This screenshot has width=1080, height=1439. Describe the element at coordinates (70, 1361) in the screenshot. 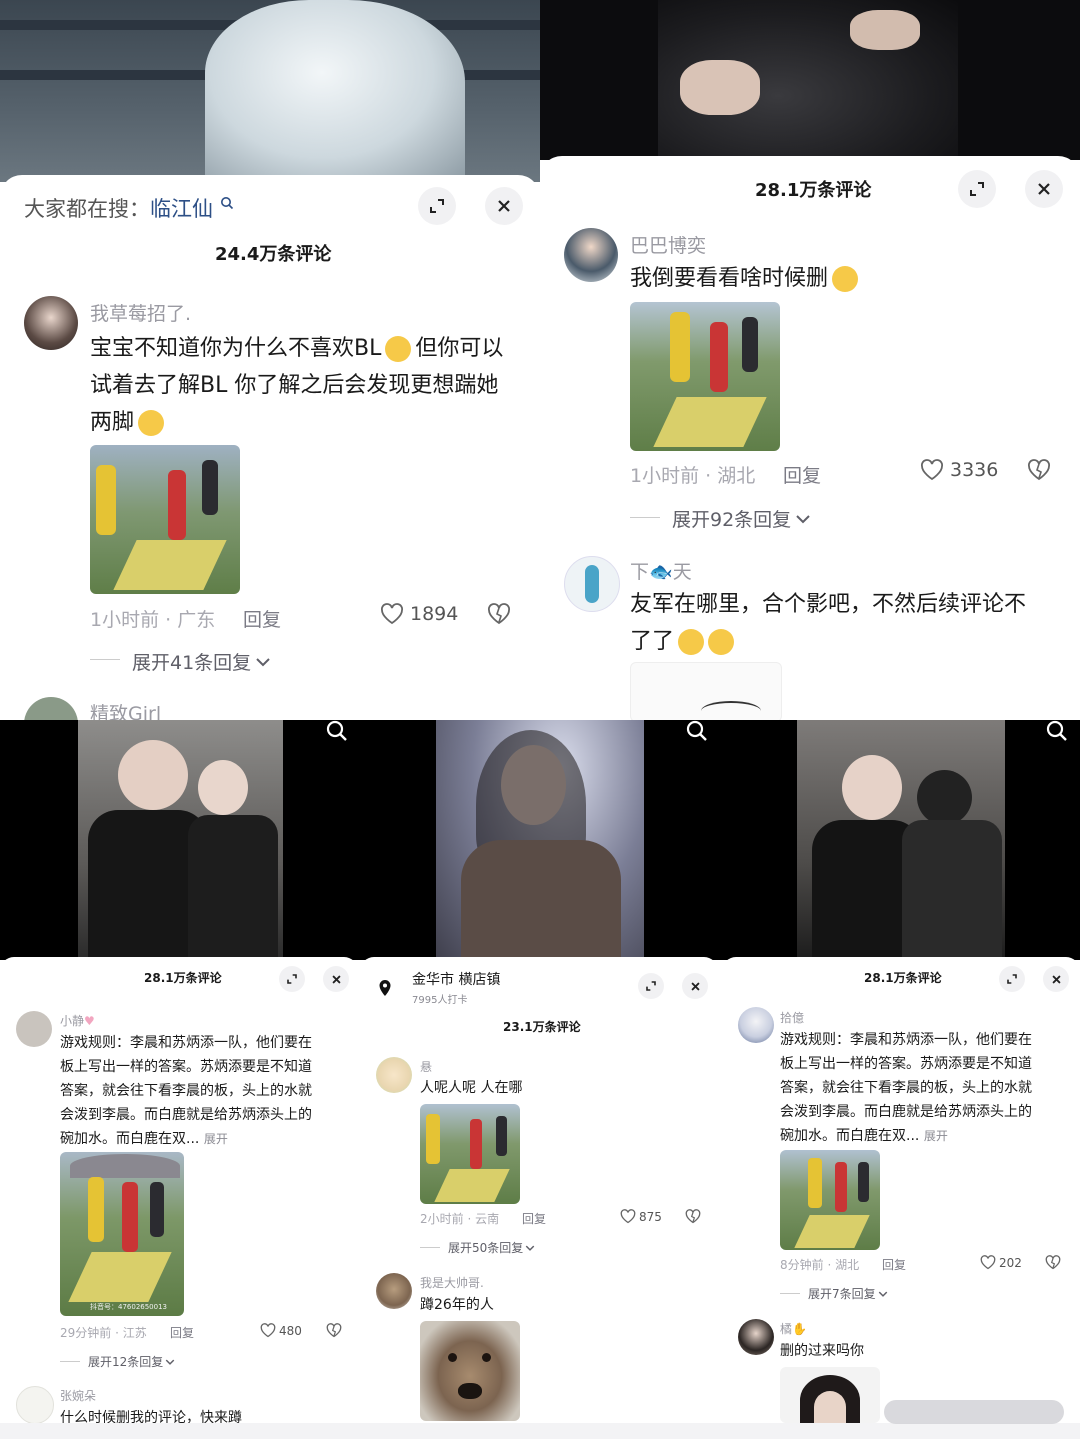

I see `divider` at that location.